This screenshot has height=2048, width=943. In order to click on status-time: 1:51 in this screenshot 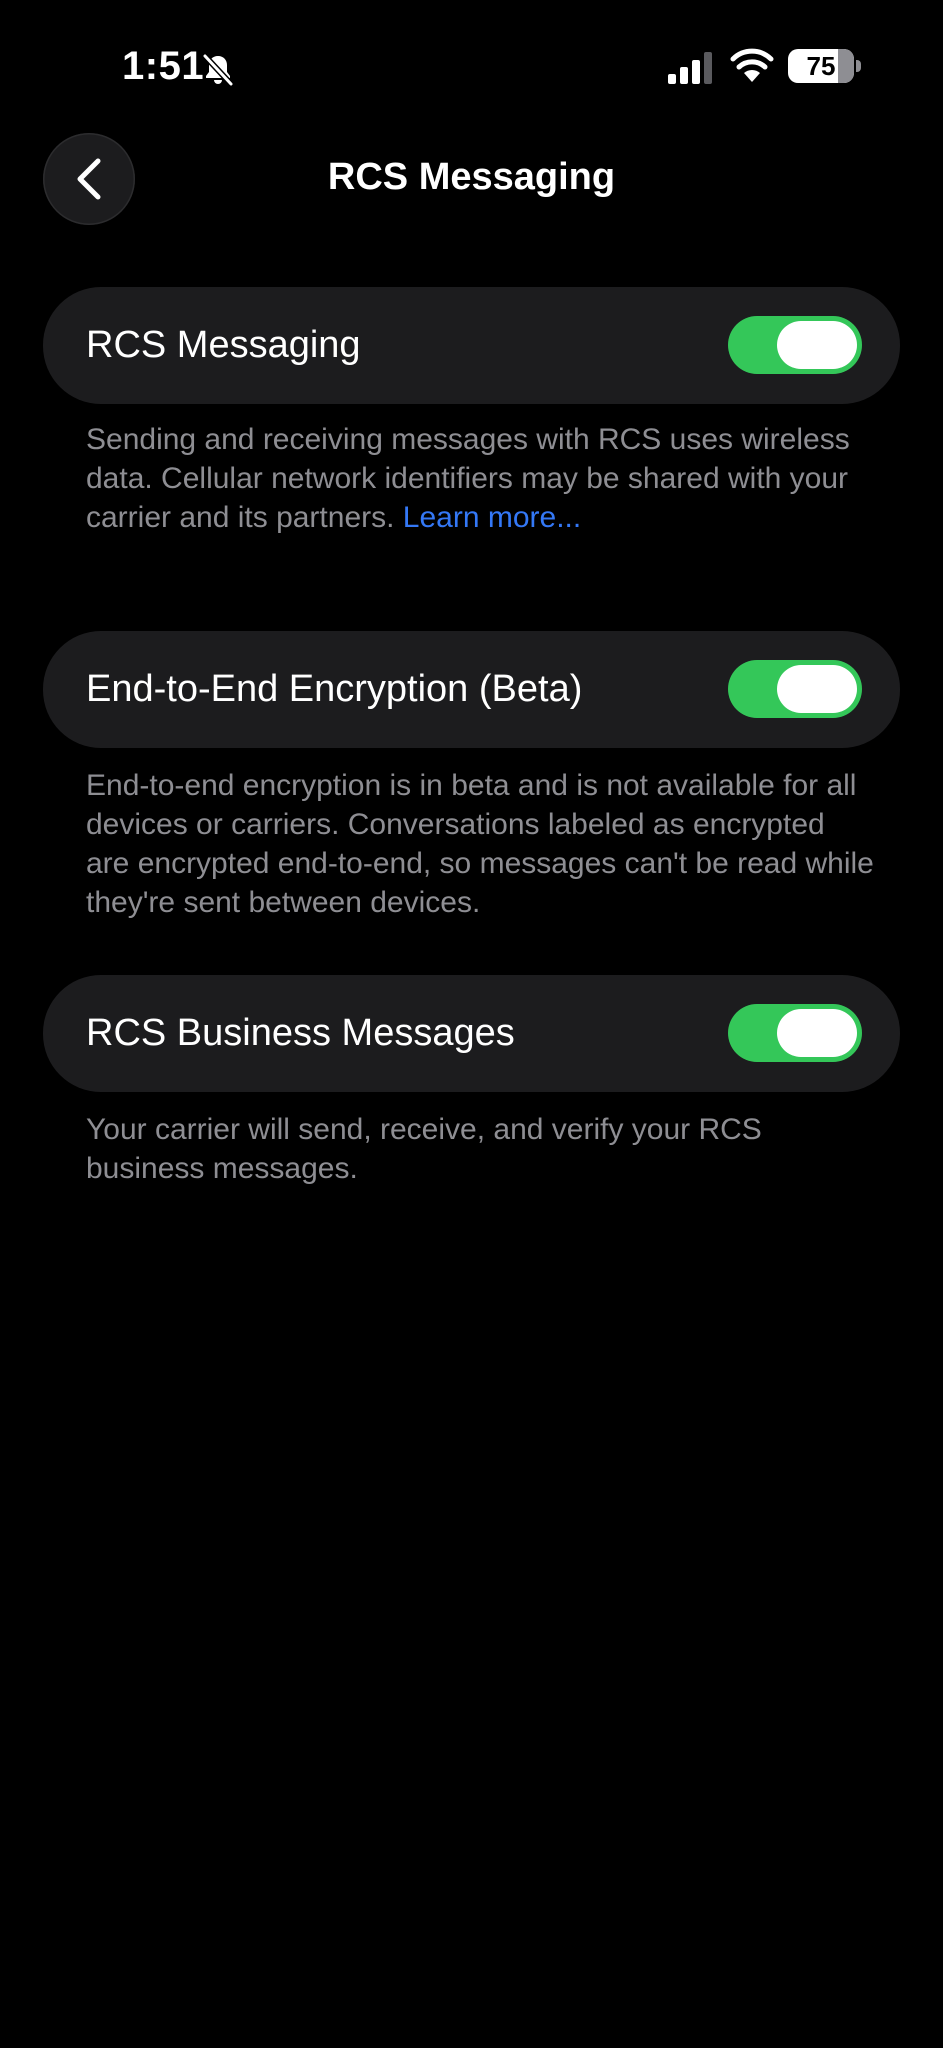, I will do `click(163, 66)`.